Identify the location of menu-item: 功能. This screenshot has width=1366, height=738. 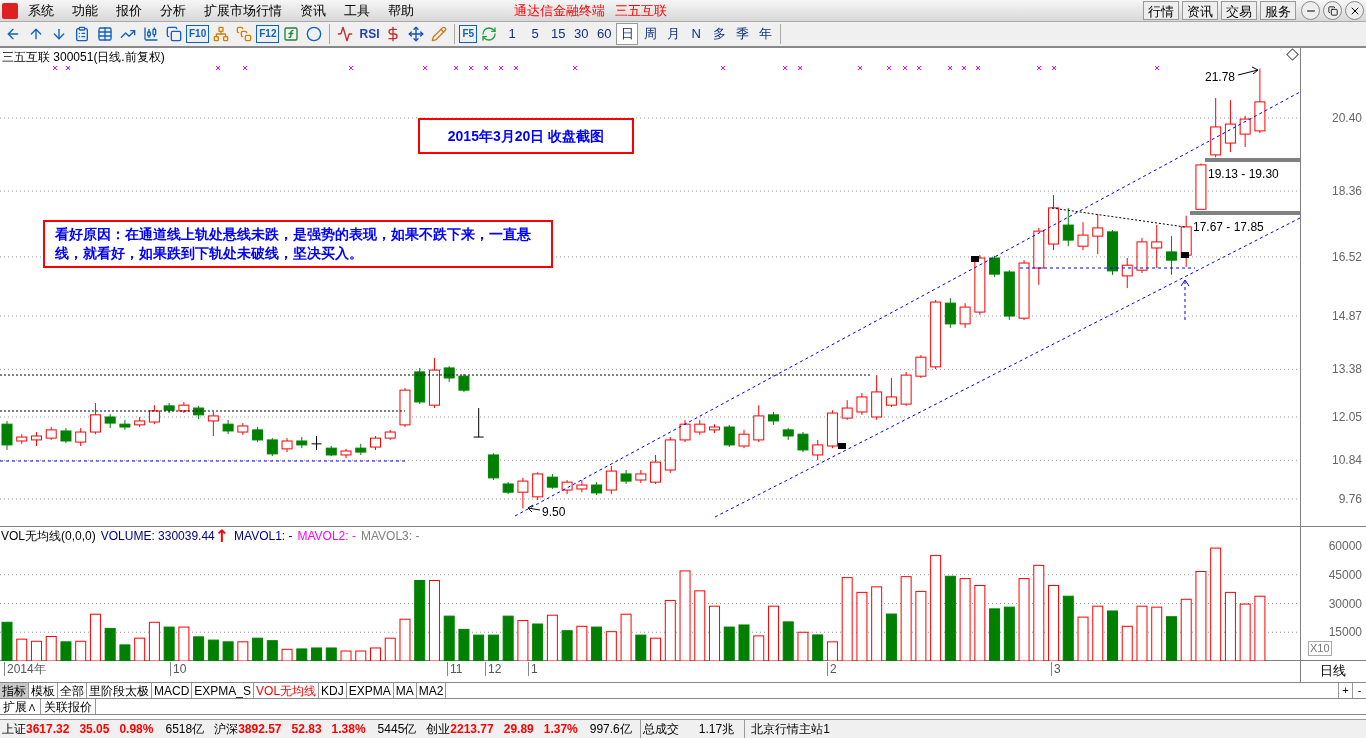
(85, 10).